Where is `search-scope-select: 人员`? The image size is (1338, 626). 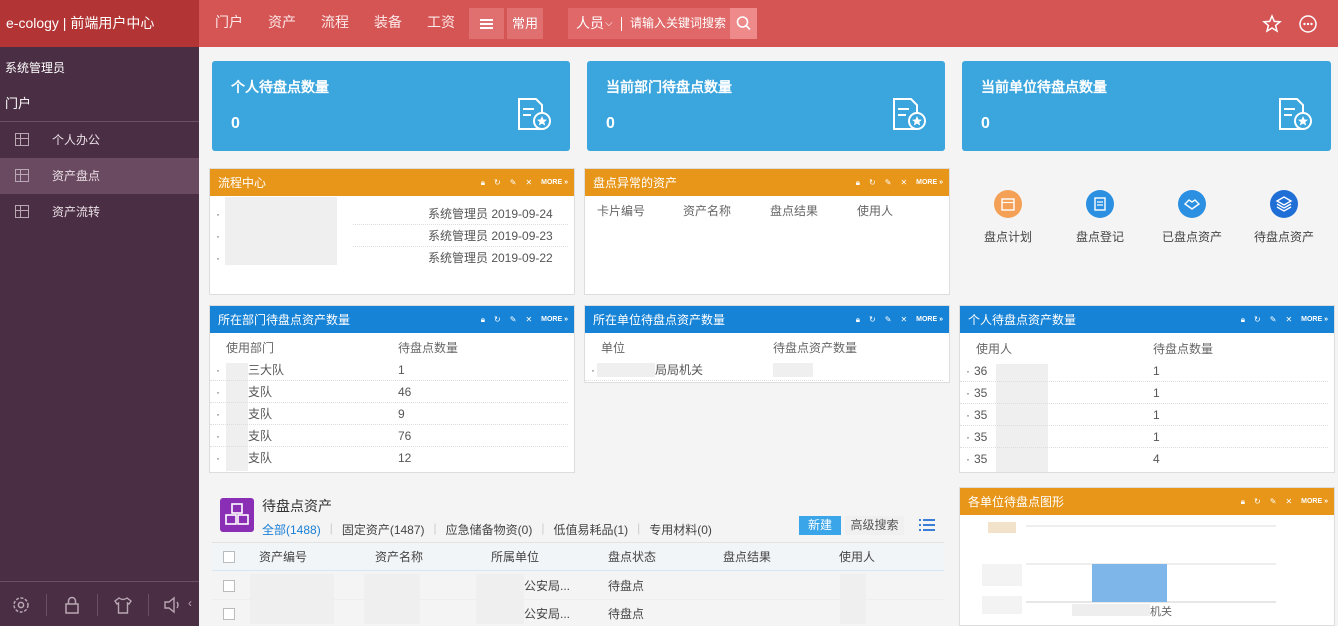
search-scope-select: 人员 is located at coordinates (590, 23).